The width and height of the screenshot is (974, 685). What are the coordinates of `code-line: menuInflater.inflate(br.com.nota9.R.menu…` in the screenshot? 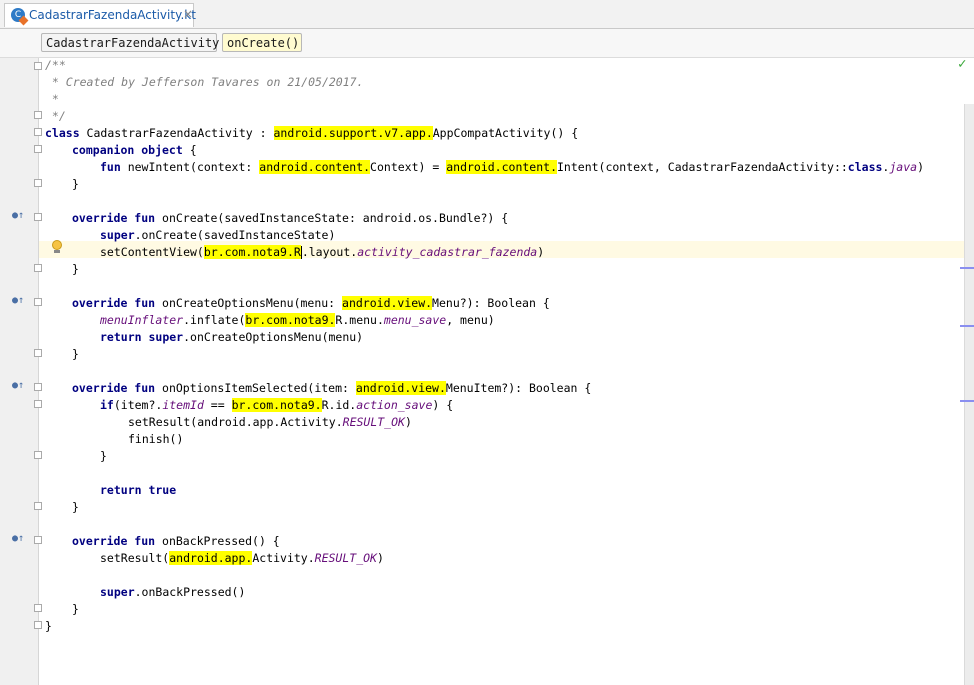 It's located at (297, 320).